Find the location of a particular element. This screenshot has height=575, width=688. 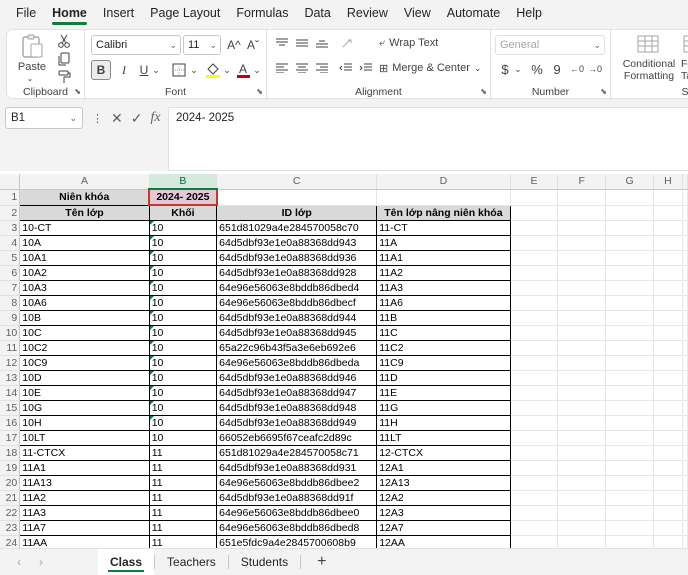

merge-center-button: ⊞ Merge & Center ⌄ is located at coordinates (434, 68).